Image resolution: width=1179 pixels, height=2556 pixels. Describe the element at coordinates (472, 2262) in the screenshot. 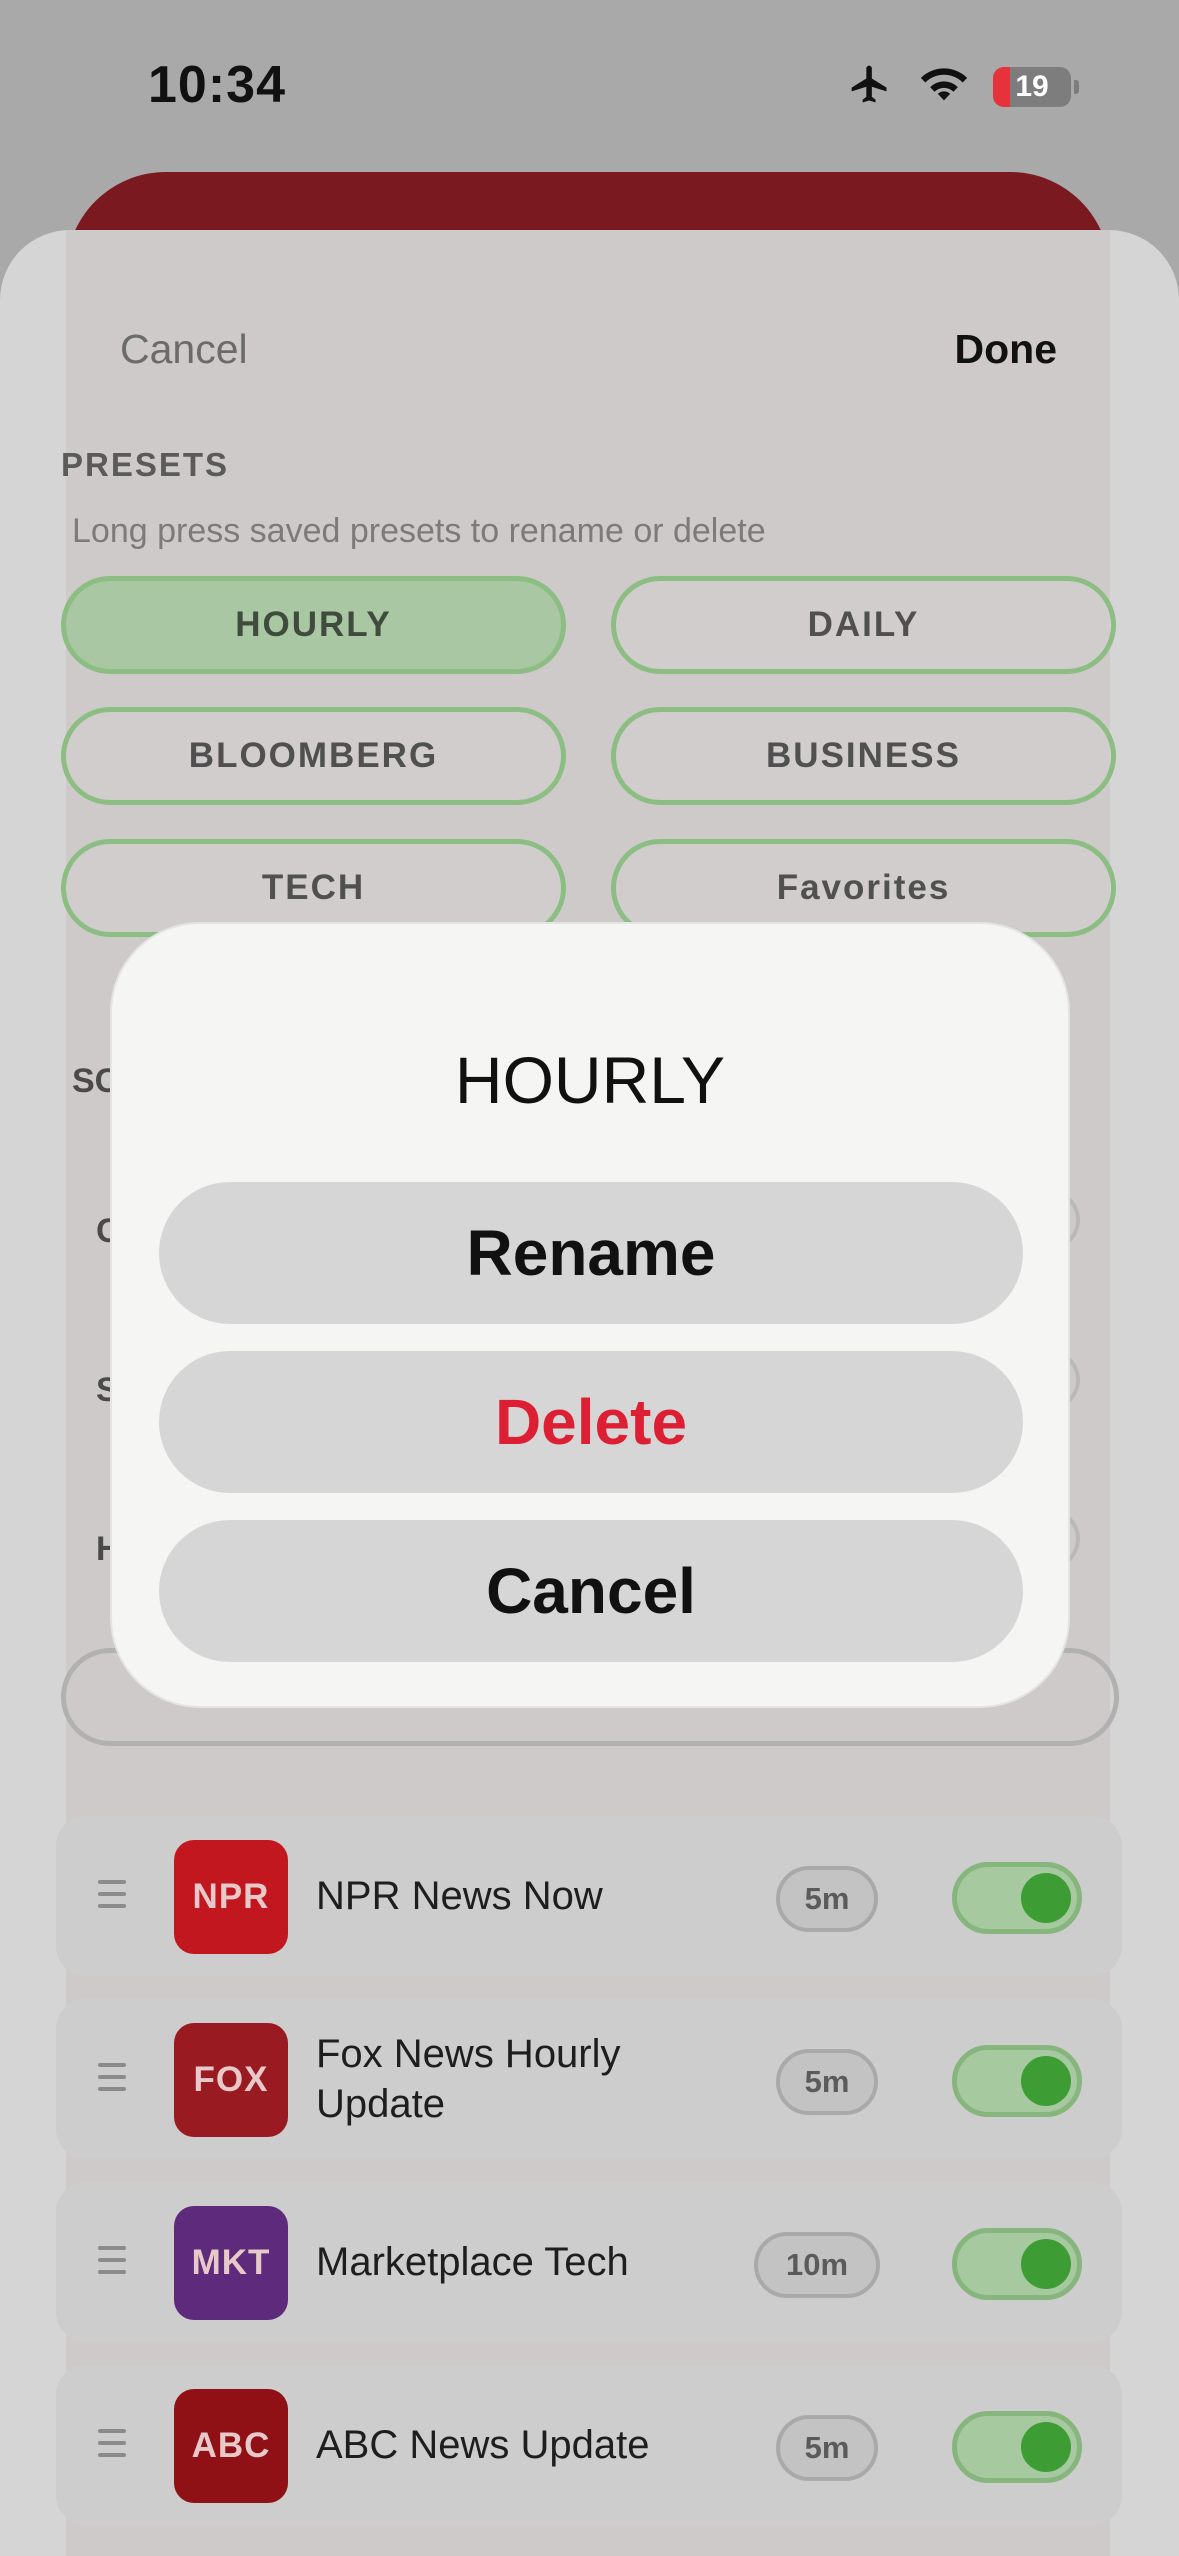

I see `source-title: Marketplace Tech` at that location.